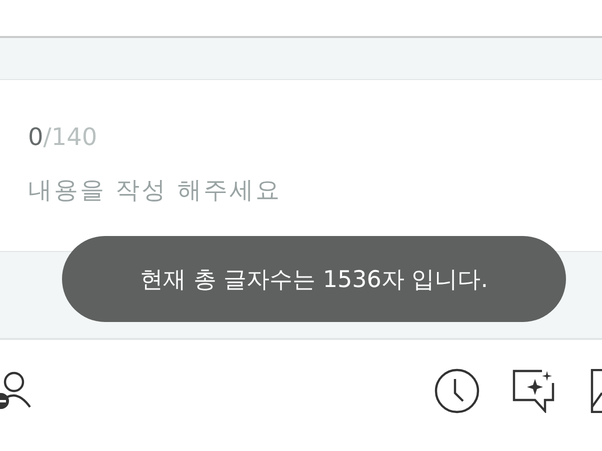 The height and width of the screenshot is (451, 602). Describe the element at coordinates (457, 391) in the screenshot. I see `clock-icon` at that location.